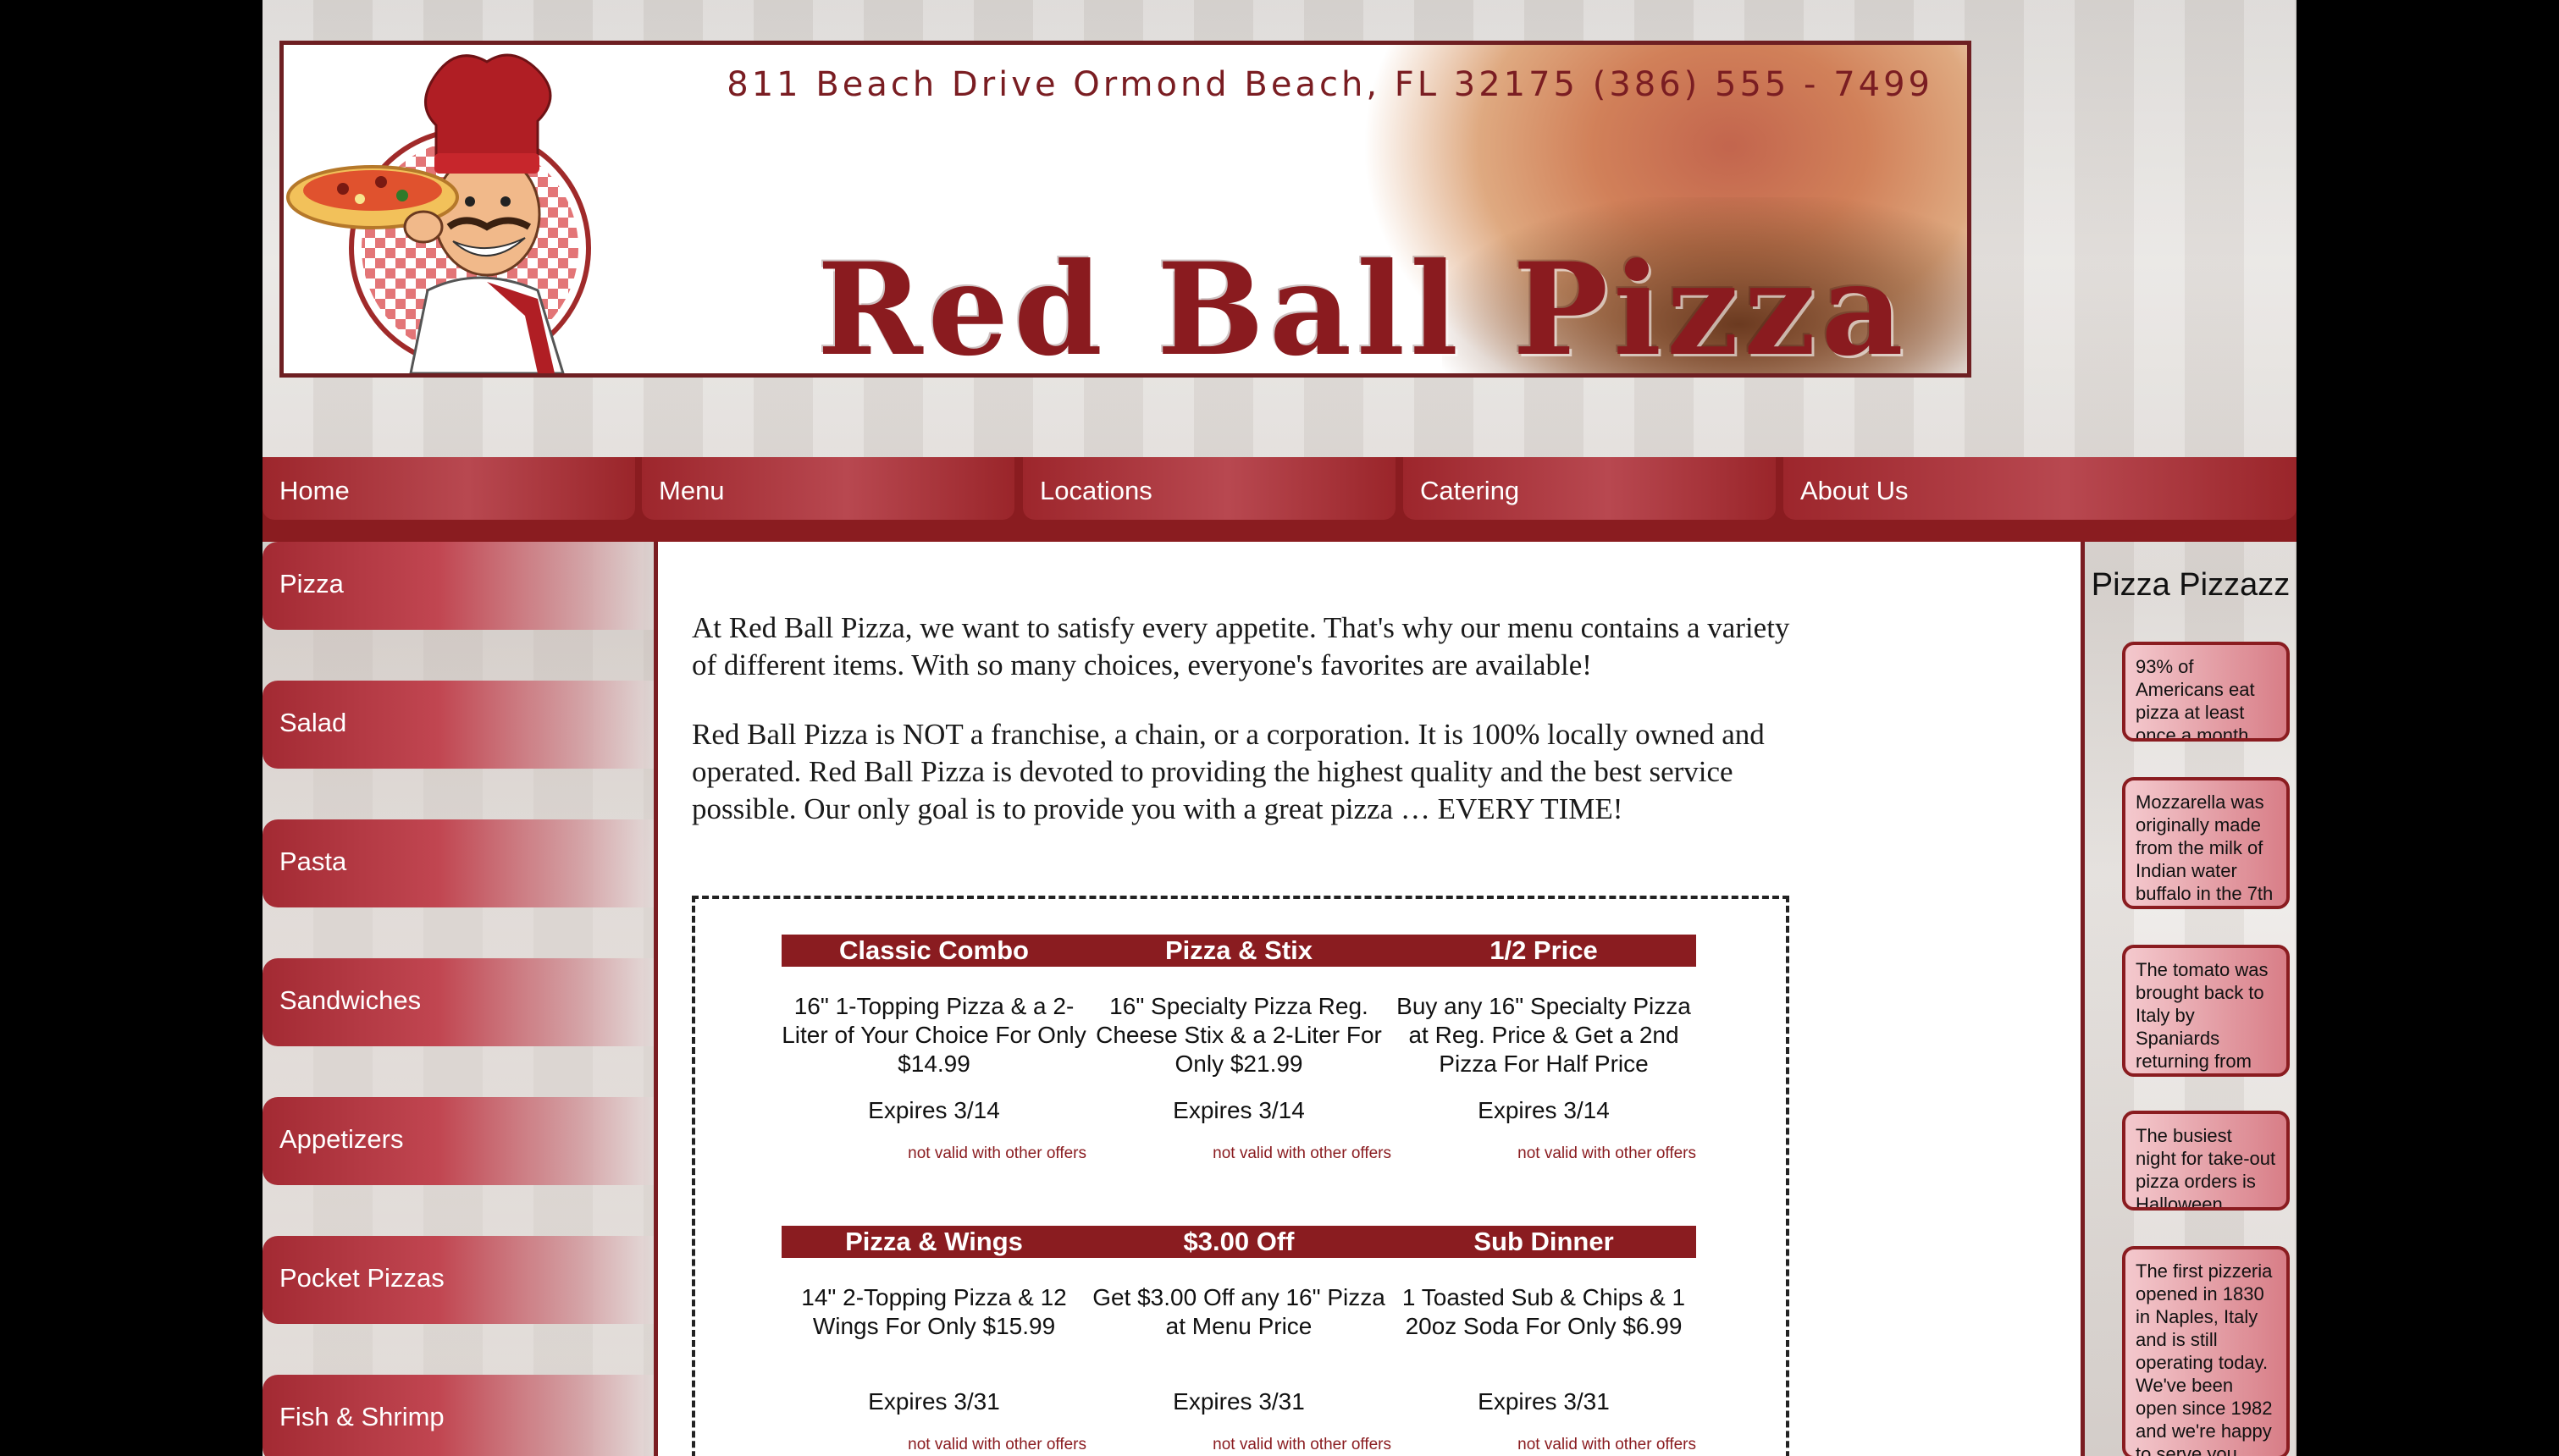 The width and height of the screenshot is (2559, 1456). Describe the element at coordinates (1210, 489) in the screenshot. I see `nav-locations: Locations` at that location.